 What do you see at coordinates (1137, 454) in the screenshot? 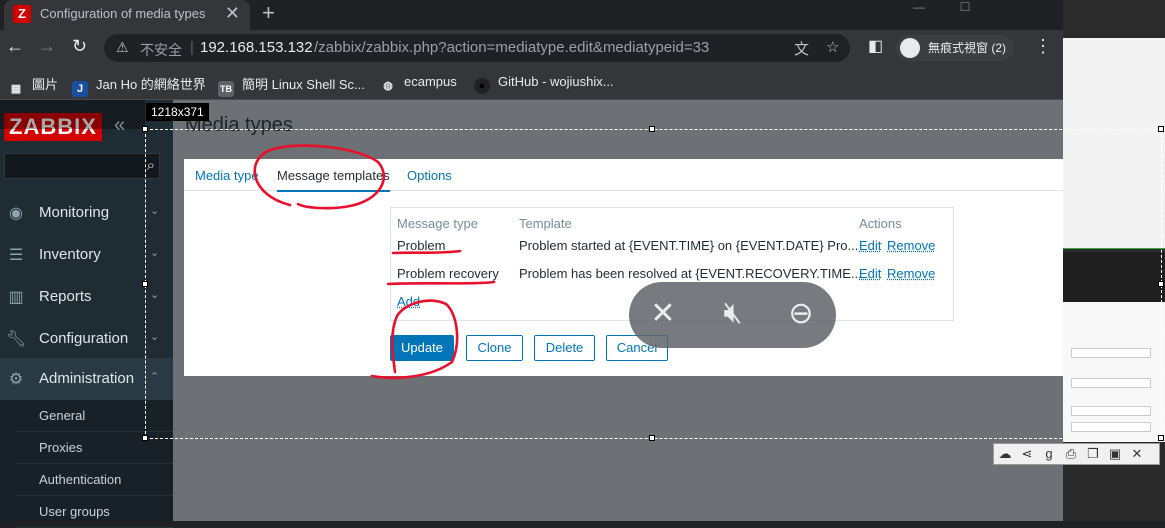
I see `close-icon: ✕` at bounding box center [1137, 454].